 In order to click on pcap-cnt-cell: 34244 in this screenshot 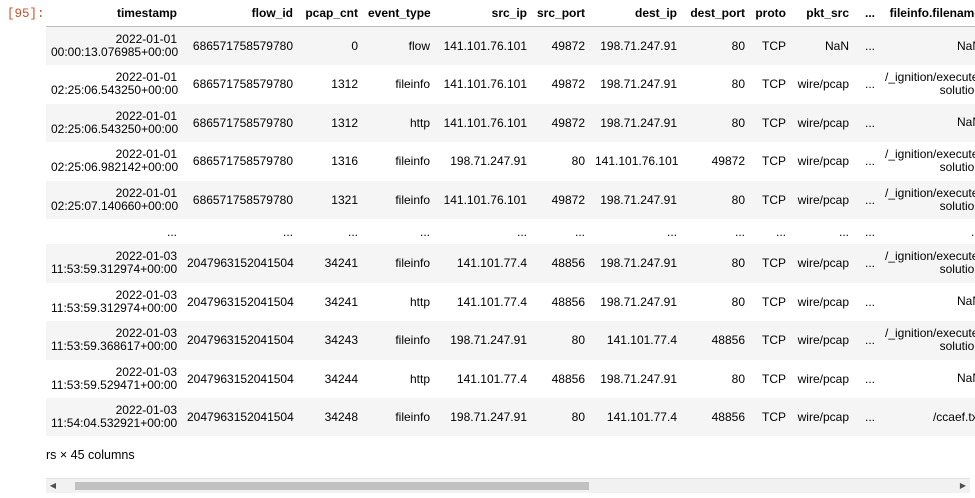, I will do `click(341, 378)`.